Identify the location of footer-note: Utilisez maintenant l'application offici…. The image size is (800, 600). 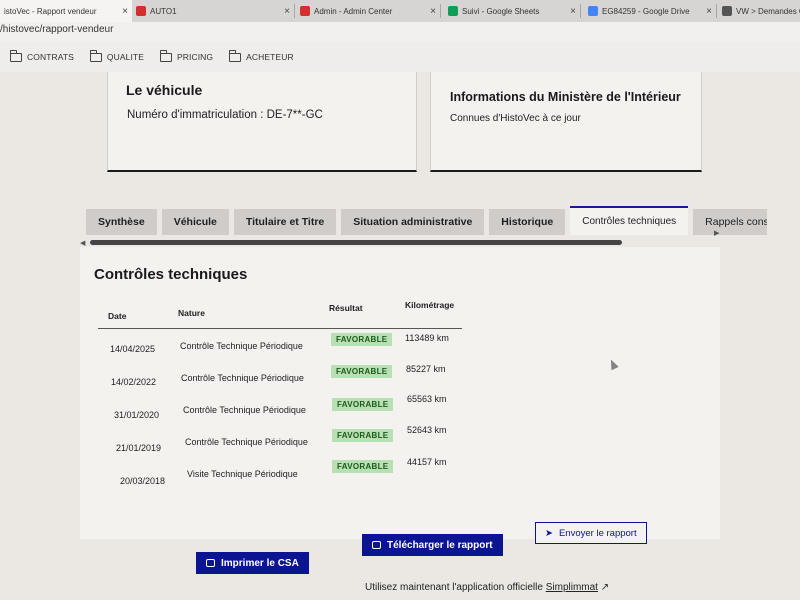
(487, 587).